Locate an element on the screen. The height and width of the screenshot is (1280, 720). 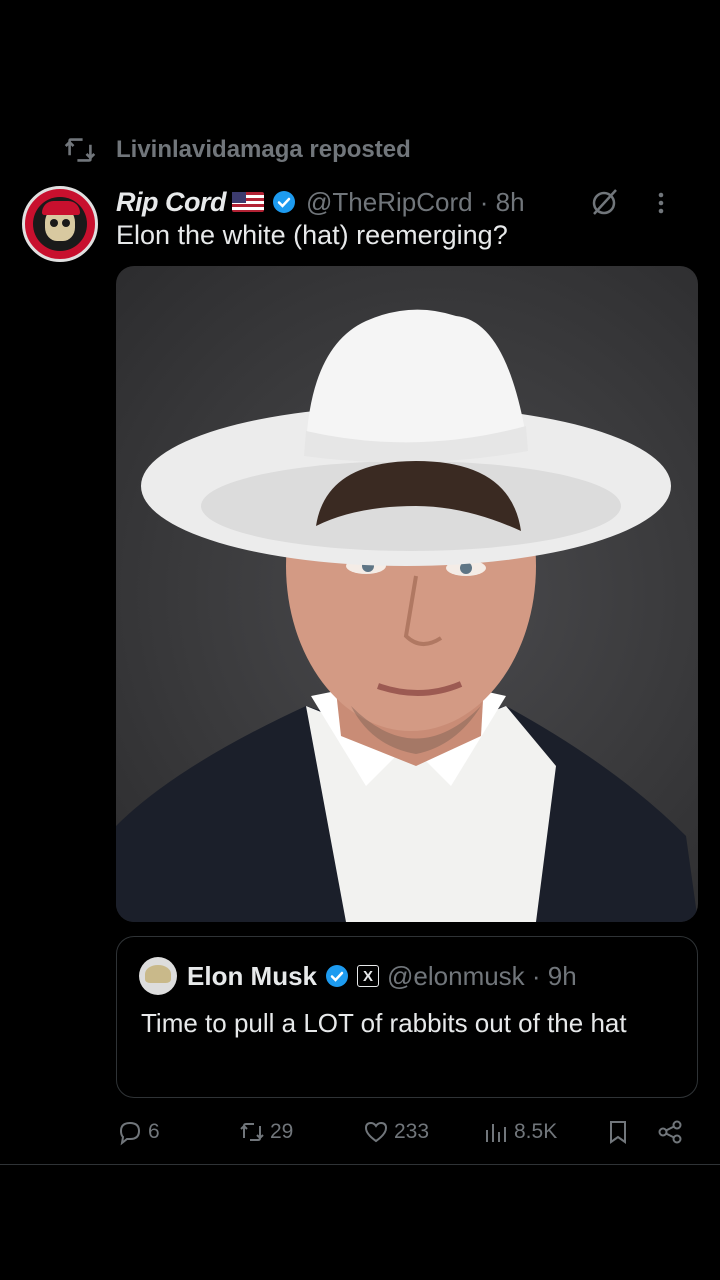
like-button: 233 is located at coordinates (395, 1132).